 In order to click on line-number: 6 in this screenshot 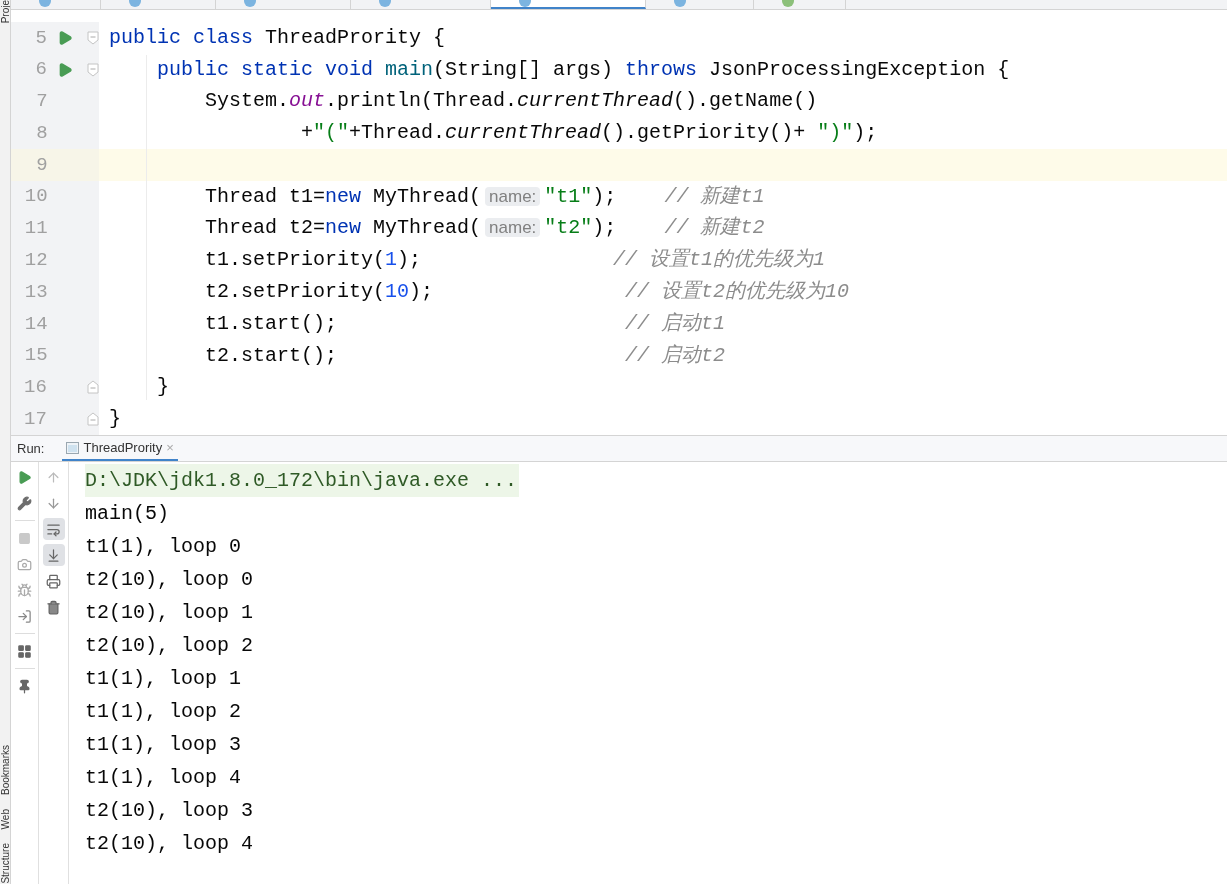, I will do `click(40, 70)`.